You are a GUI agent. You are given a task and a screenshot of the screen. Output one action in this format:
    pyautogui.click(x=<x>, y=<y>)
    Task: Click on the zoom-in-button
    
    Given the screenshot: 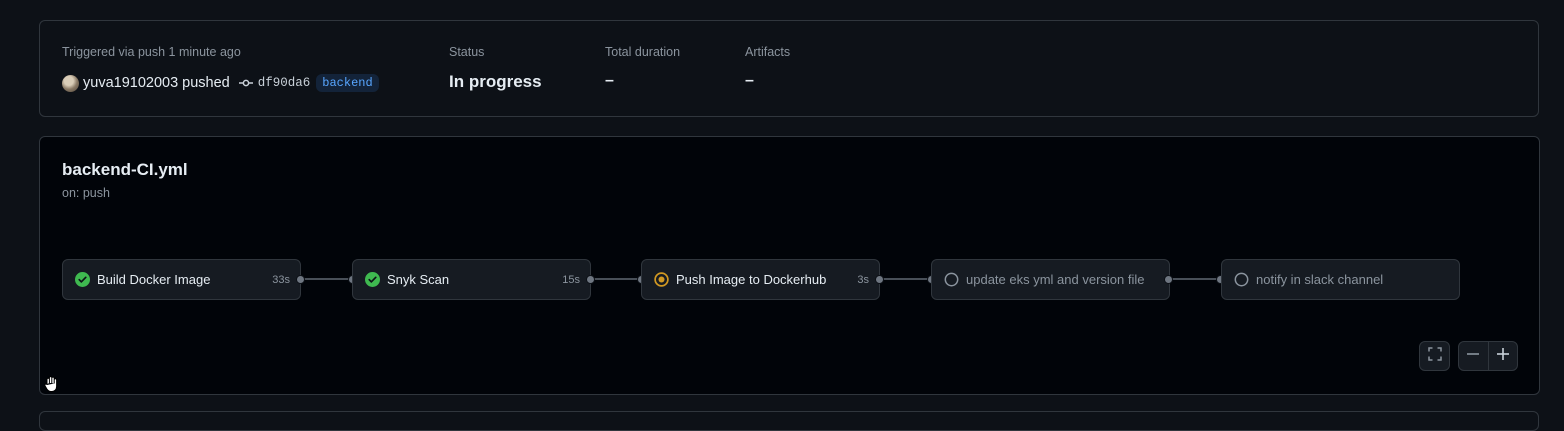 What is the action you would take?
    pyautogui.click(x=1503, y=356)
    